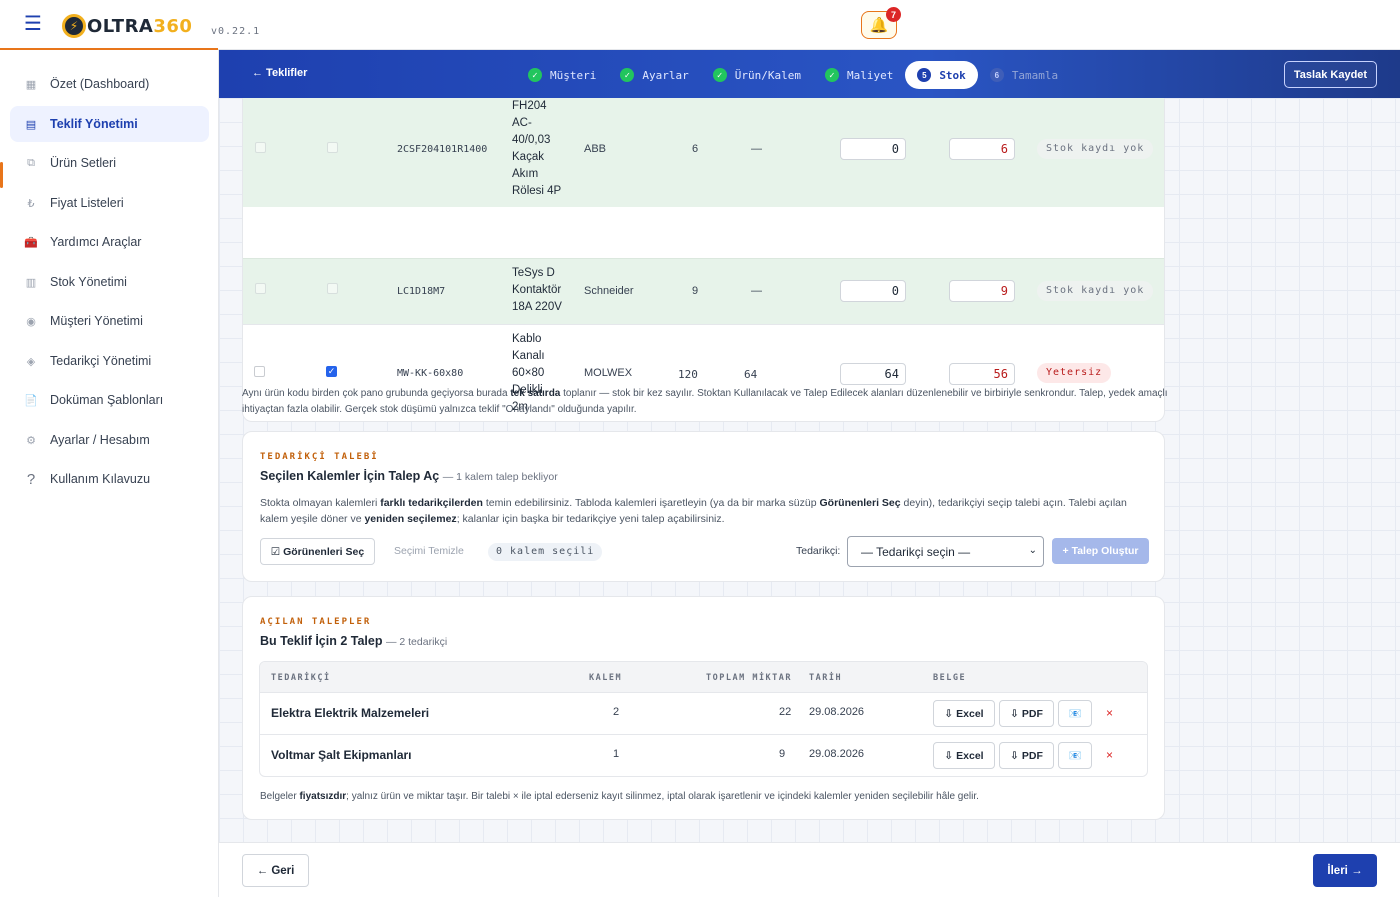 The width and height of the screenshot is (1400, 897). What do you see at coordinates (982, 149) in the screenshot?
I see `request-quantity-input: 6` at bounding box center [982, 149].